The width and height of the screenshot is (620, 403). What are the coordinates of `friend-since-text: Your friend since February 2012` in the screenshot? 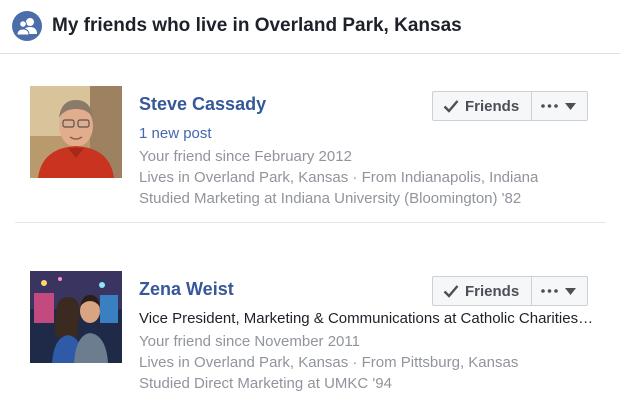 It's located at (245, 156).